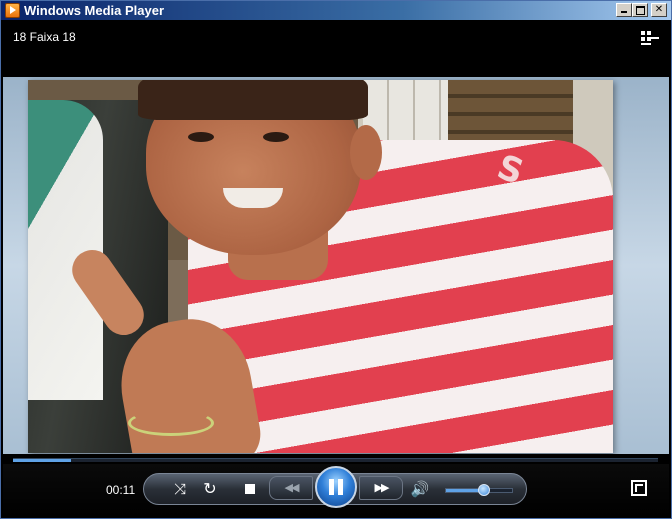 The height and width of the screenshot is (519, 672). Describe the element at coordinates (210, 489) in the screenshot. I see `repeat-icon: ↻` at that location.